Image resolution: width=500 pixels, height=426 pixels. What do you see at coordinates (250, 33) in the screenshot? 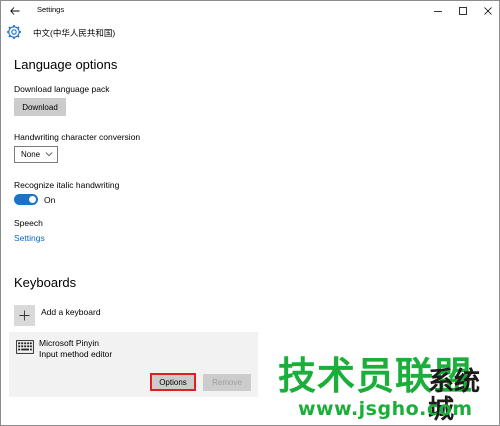
I see `page-header: 中文(中华人民共和国)` at bounding box center [250, 33].